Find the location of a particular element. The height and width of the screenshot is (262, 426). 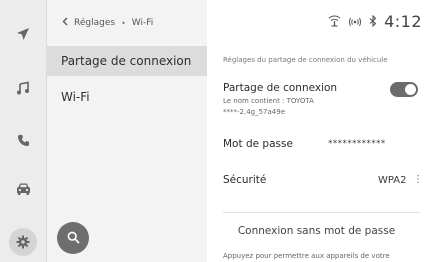

rail-music-button is located at coordinates (23, 88).